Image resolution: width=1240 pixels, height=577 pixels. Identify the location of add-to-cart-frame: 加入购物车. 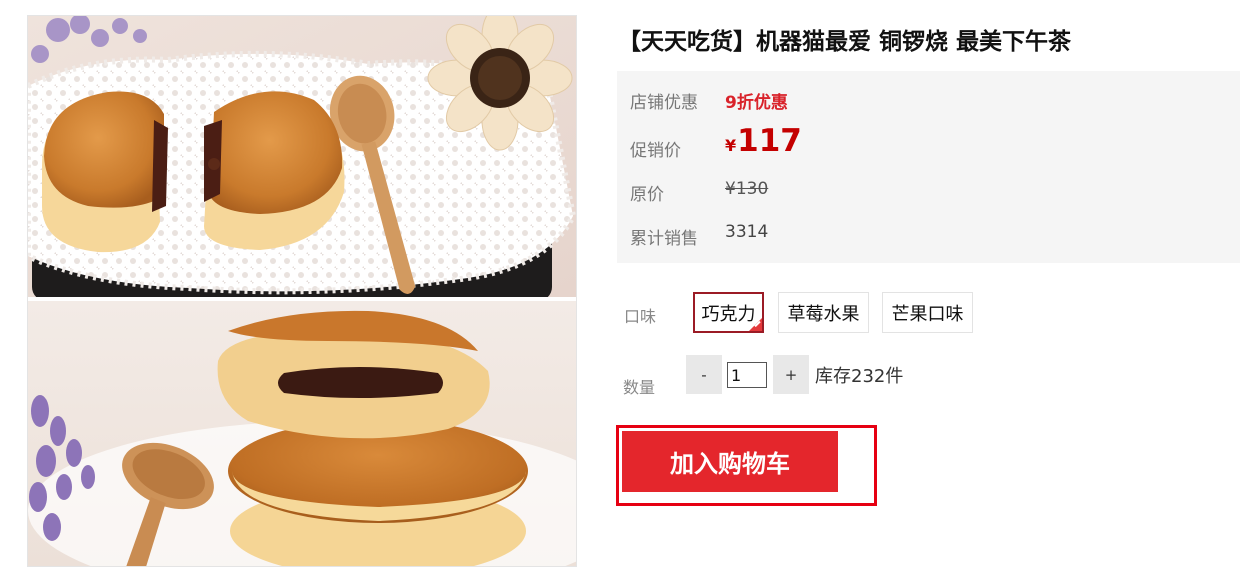
(746, 465).